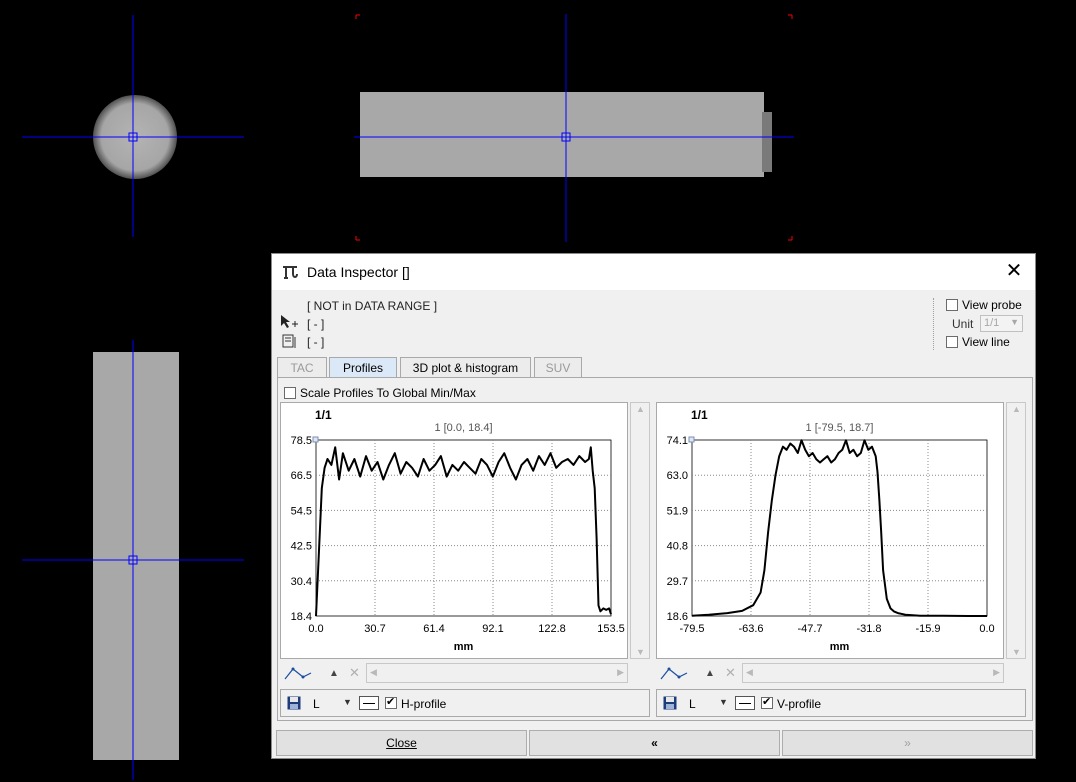  I want to click on y-tick-label: 54.5, so click(301, 511).